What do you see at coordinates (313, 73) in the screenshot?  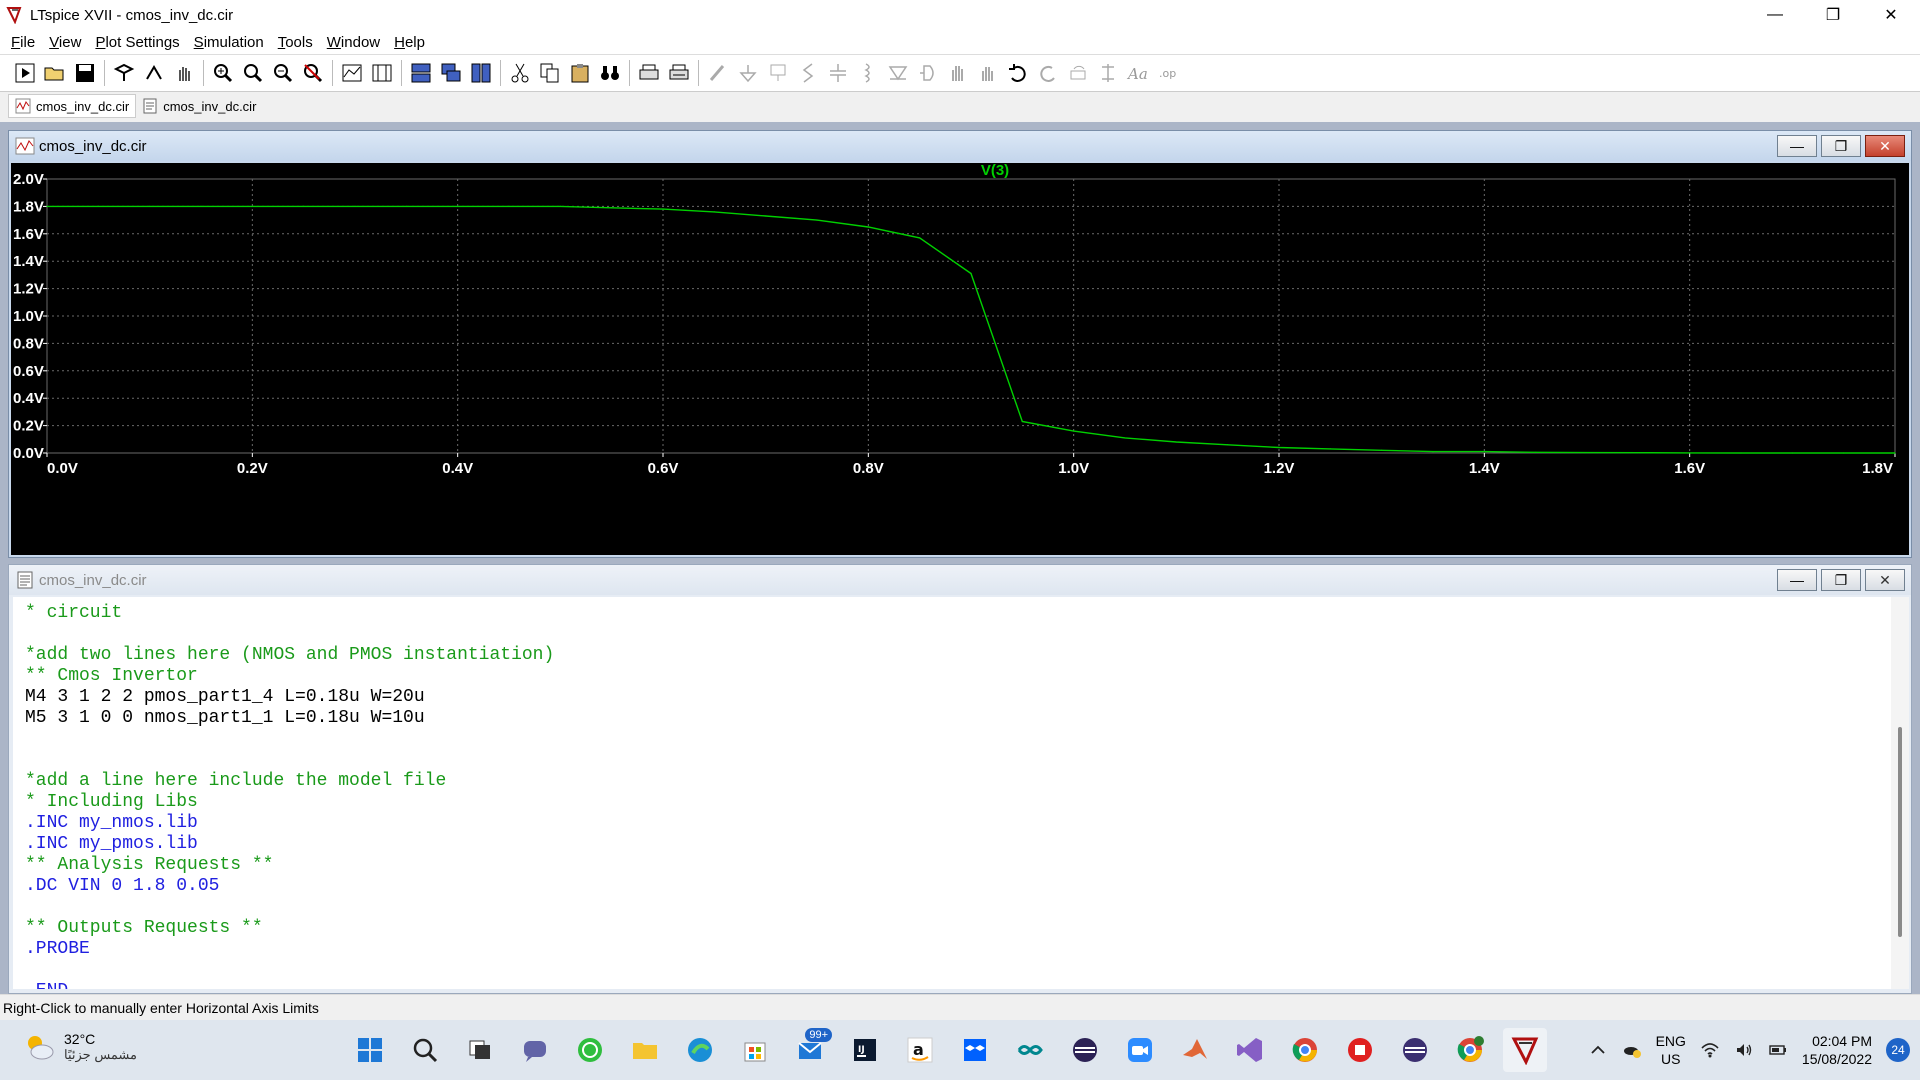 I see `zoom-fit-icon` at bounding box center [313, 73].